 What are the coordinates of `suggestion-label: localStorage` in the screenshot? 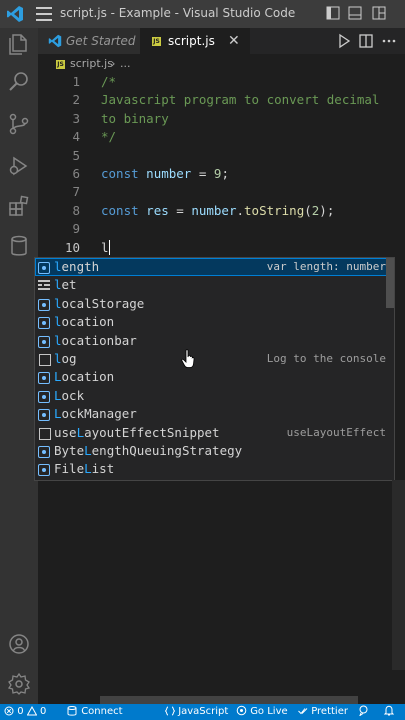 It's located at (99, 303).